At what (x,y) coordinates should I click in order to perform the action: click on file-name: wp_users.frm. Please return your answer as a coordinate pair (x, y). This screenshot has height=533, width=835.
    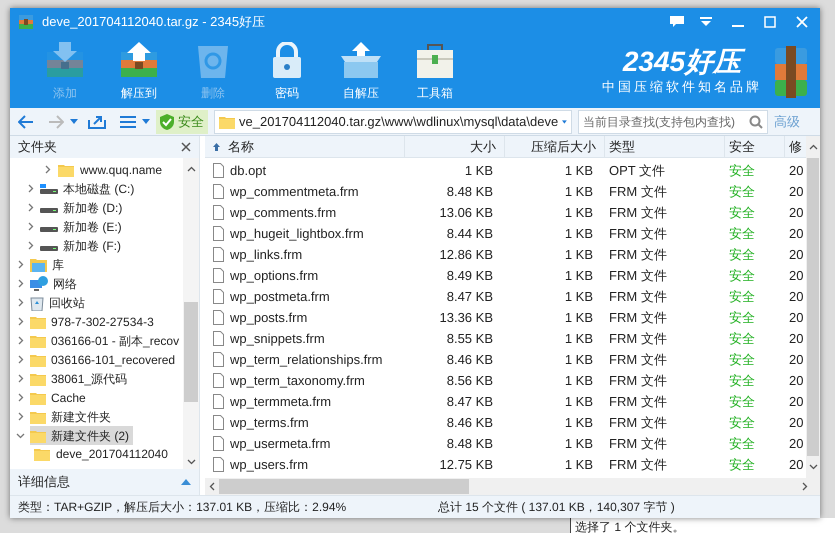
    Looking at the image, I should click on (269, 464).